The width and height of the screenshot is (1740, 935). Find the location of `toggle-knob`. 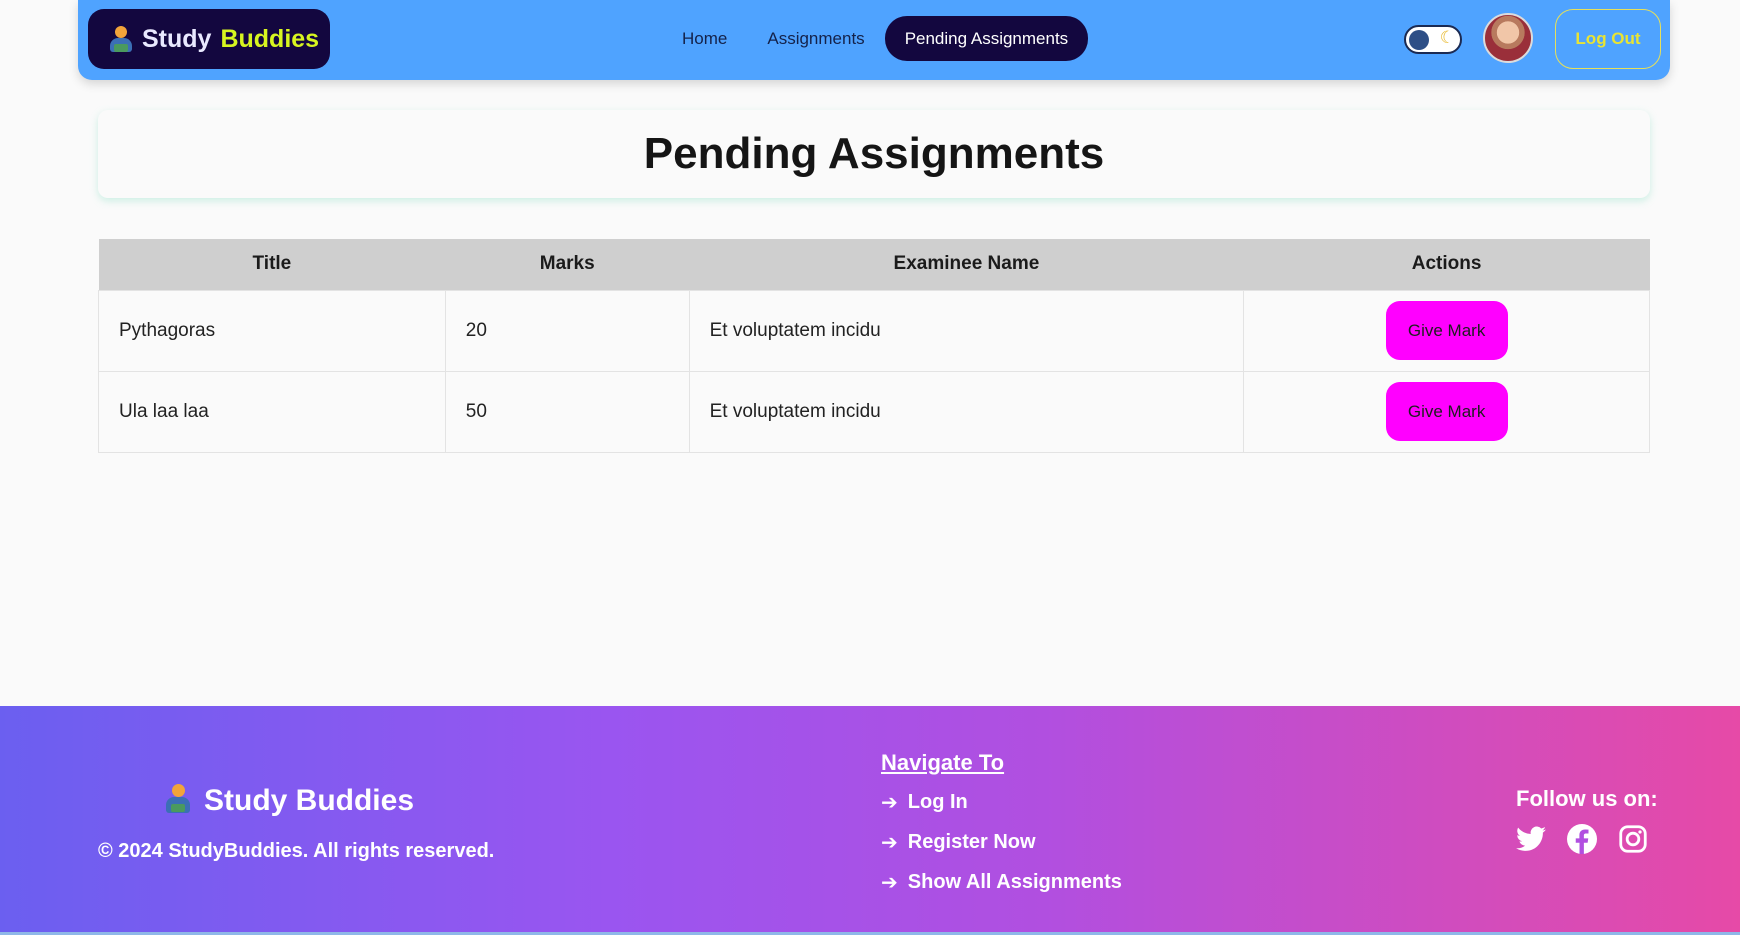

toggle-knob is located at coordinates (1419, 40).